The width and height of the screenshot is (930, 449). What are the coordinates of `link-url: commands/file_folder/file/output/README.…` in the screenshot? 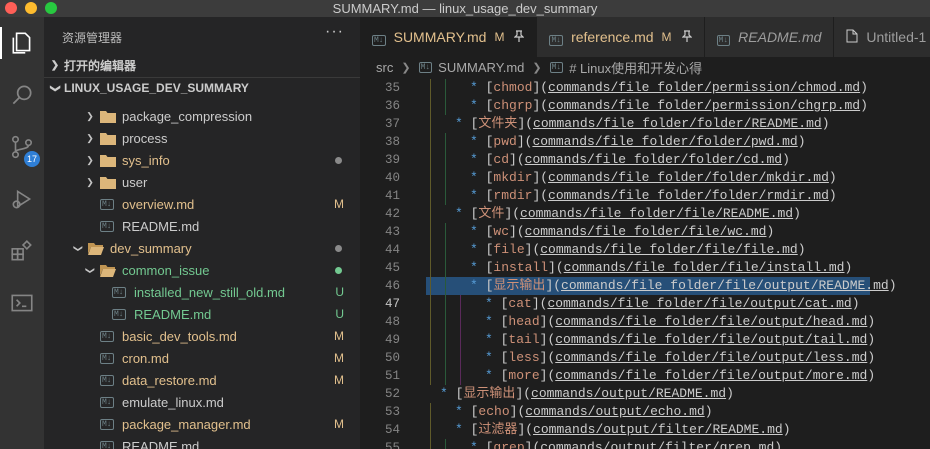 It's located at (725, 285).